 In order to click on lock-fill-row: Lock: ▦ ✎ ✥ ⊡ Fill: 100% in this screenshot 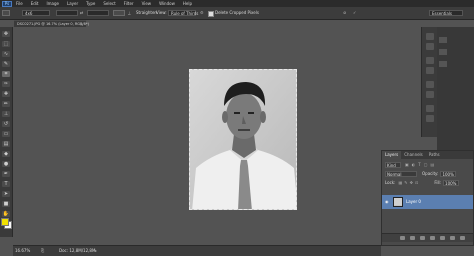, I will do `click(422, 182)`.